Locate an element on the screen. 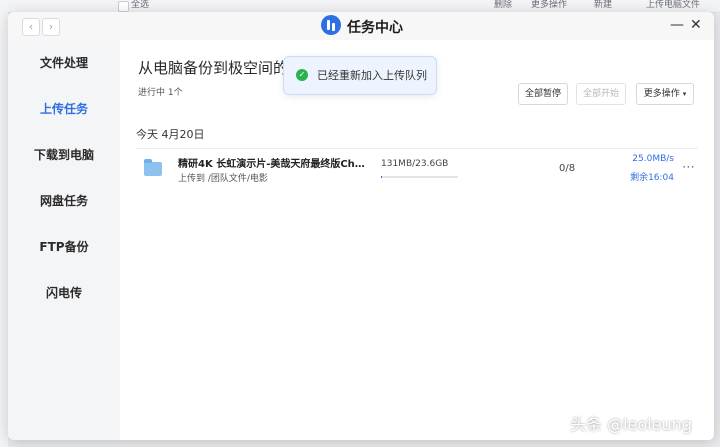  upload-computer-file-button: 上传电脑文件 is located at coordinates (673, 5).